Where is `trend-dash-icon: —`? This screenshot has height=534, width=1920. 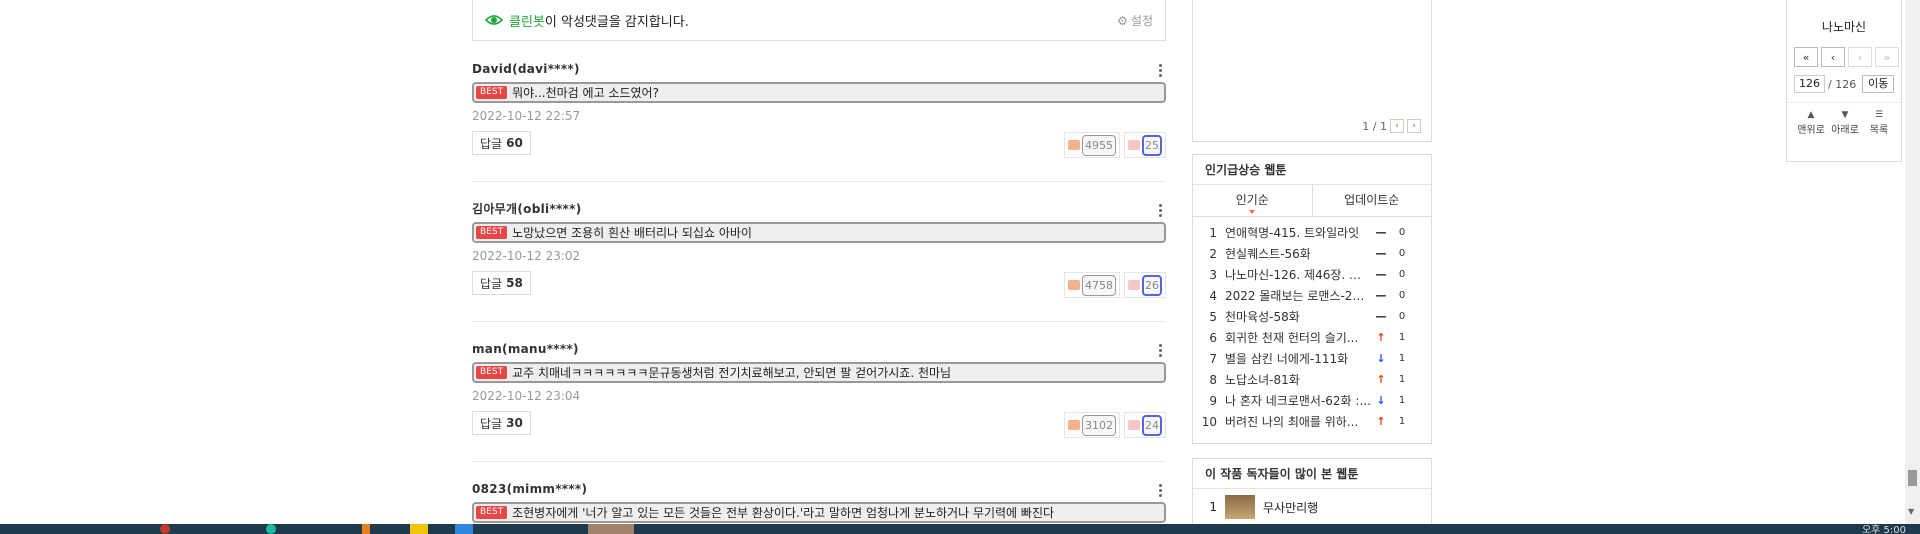 trend-dash-icon: — is located at coordinates (1381, 316).